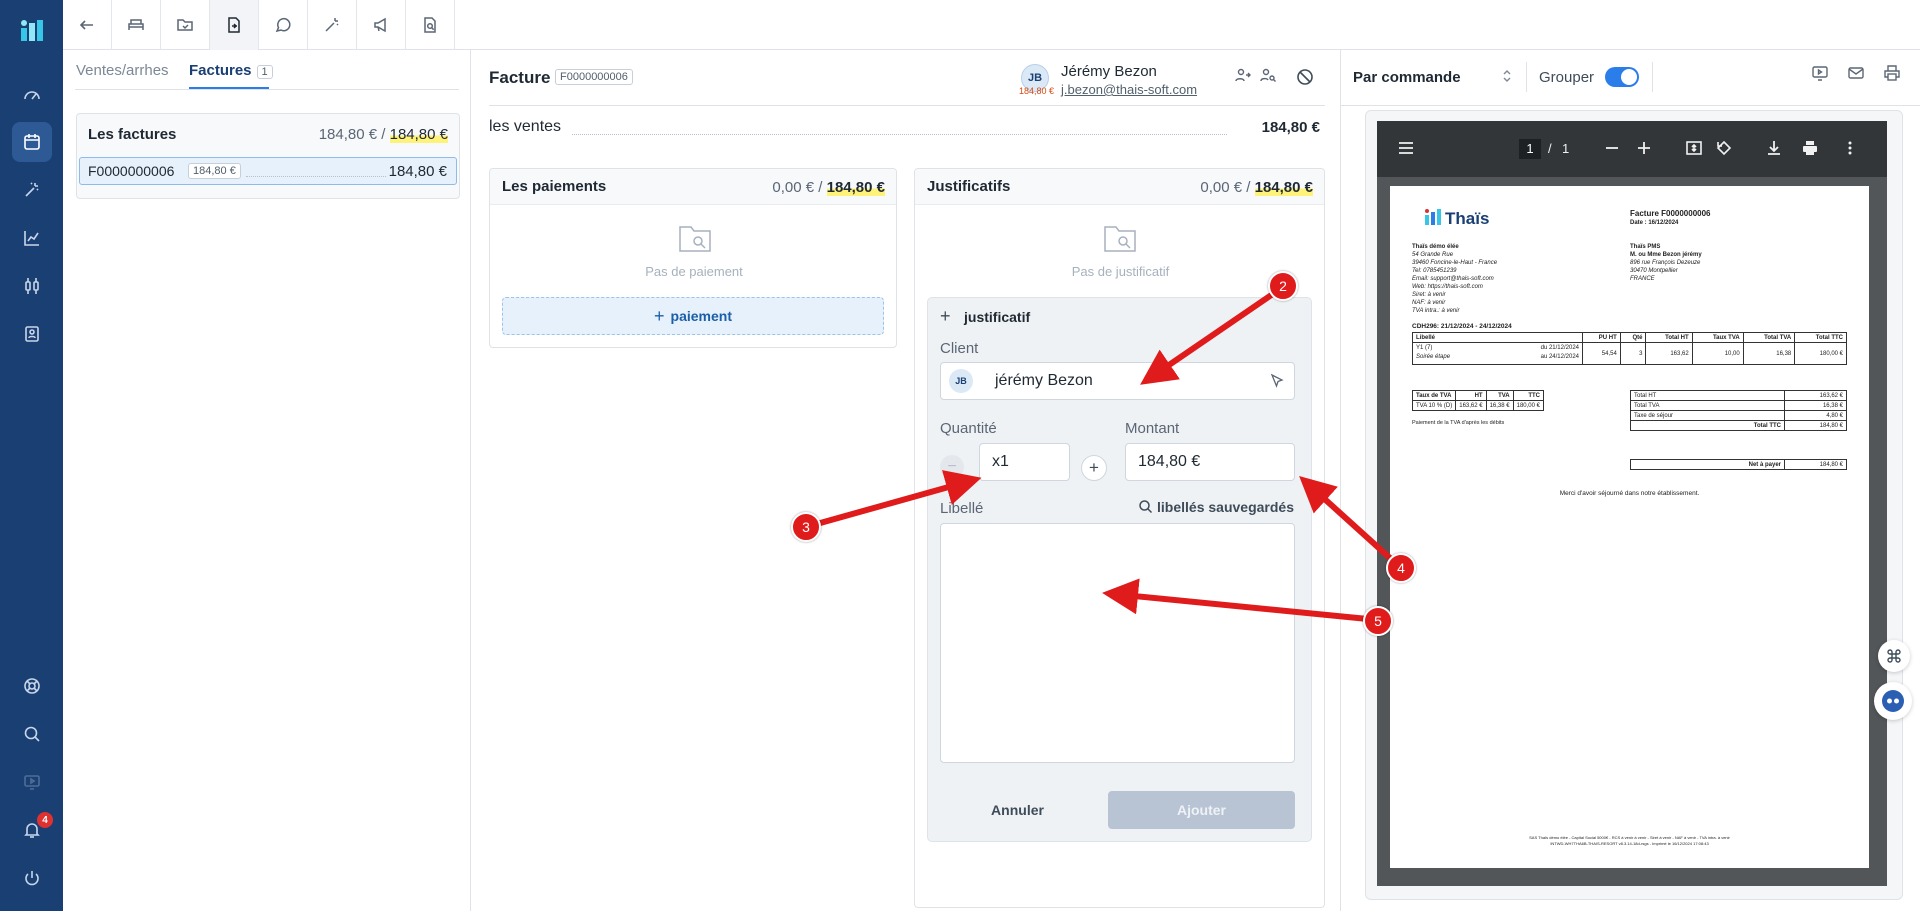 The height and width of the screenshot is (911, 1920). I want to click on customer-email: j.bezon@thais-soft.com, so click(1129, 89).